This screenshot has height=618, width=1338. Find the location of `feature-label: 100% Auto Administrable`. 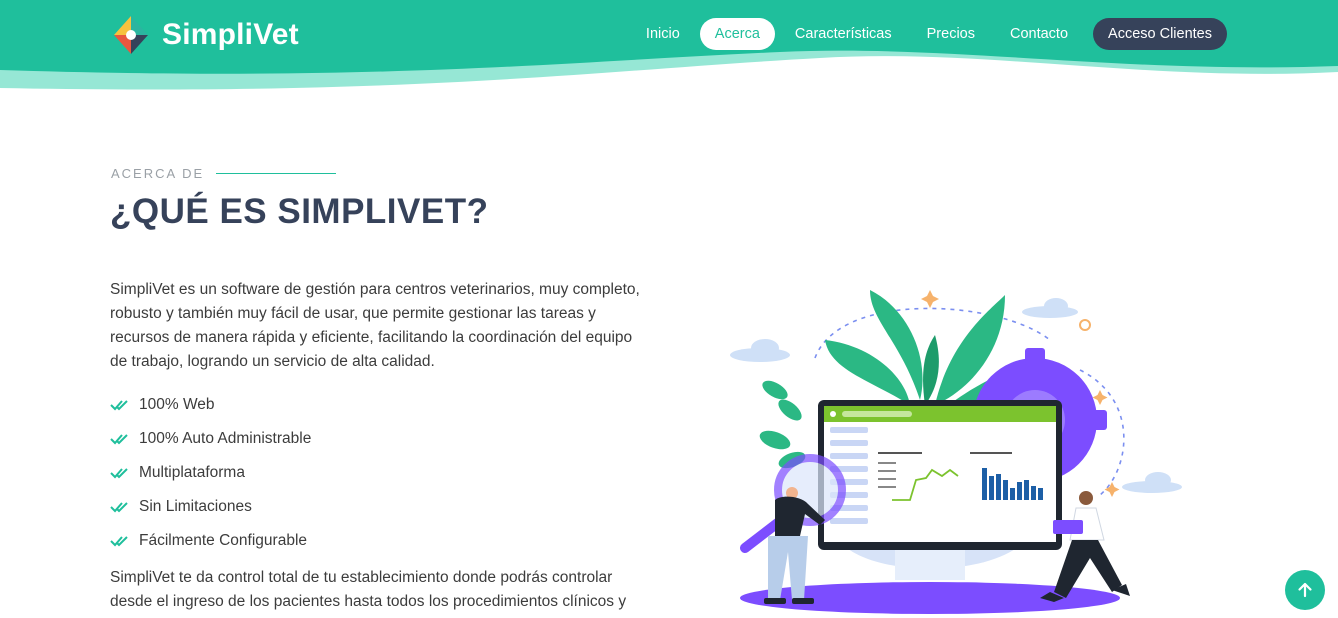

feature-label: 100% Auto Administrable is located at coordinates (225, 438).